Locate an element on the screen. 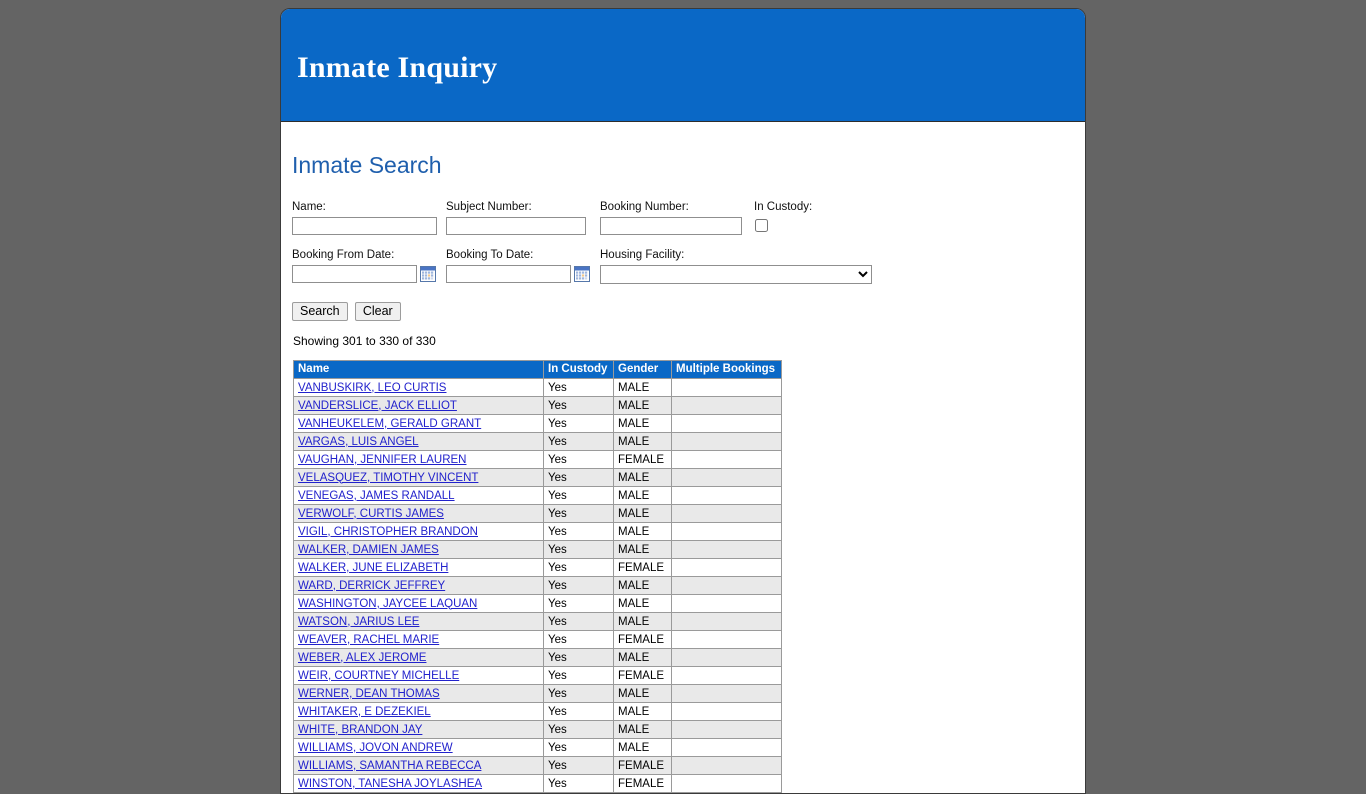 Image resolution: width=1366 pixels, height=794 pixels. cell-name: WASHINGTON, JAYCEE LAQUAN is located at coordinates (418, 603).